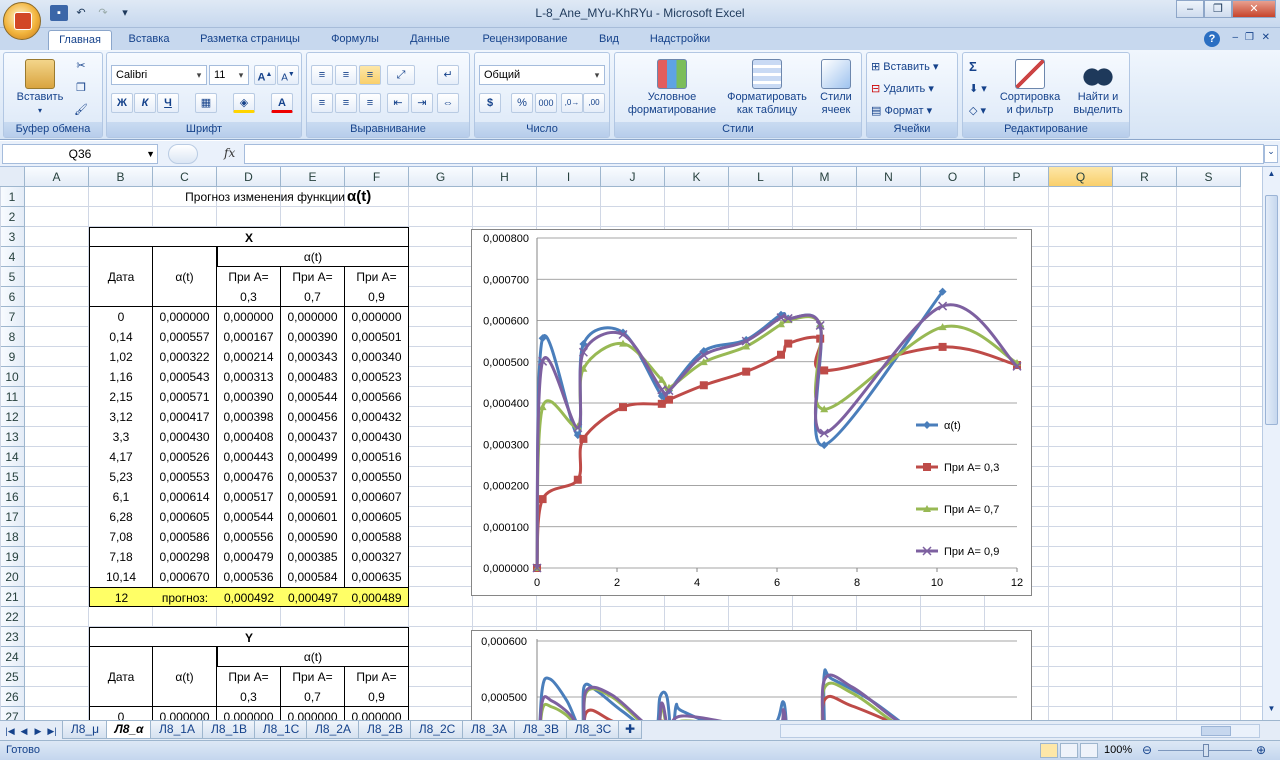  Describe the element at coordinates (249, 557) in the screenshot. I see `table-x-cell: 0,000479` at that location.